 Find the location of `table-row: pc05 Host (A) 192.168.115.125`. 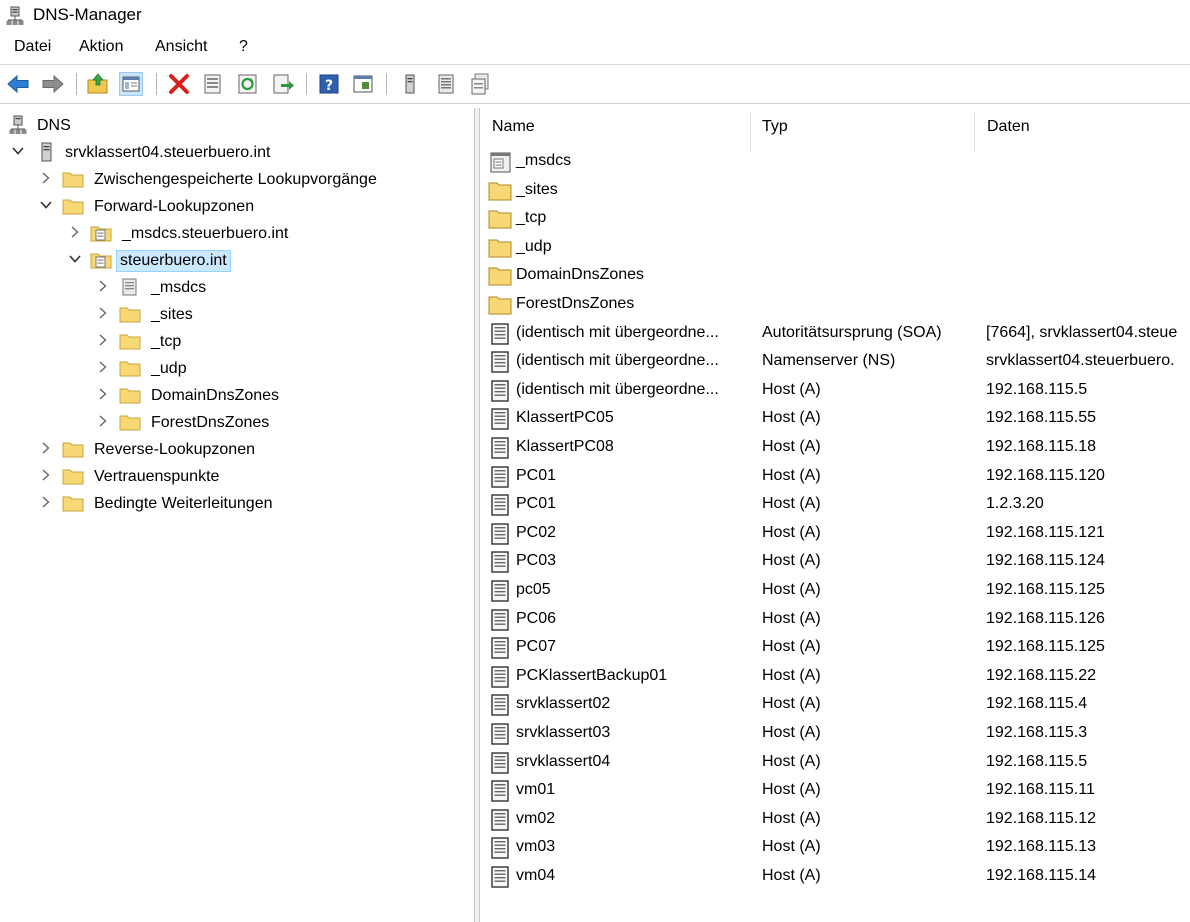

table-row: pc05 Host (A) 192.168.115.125 is located at coordinates (836, 591).